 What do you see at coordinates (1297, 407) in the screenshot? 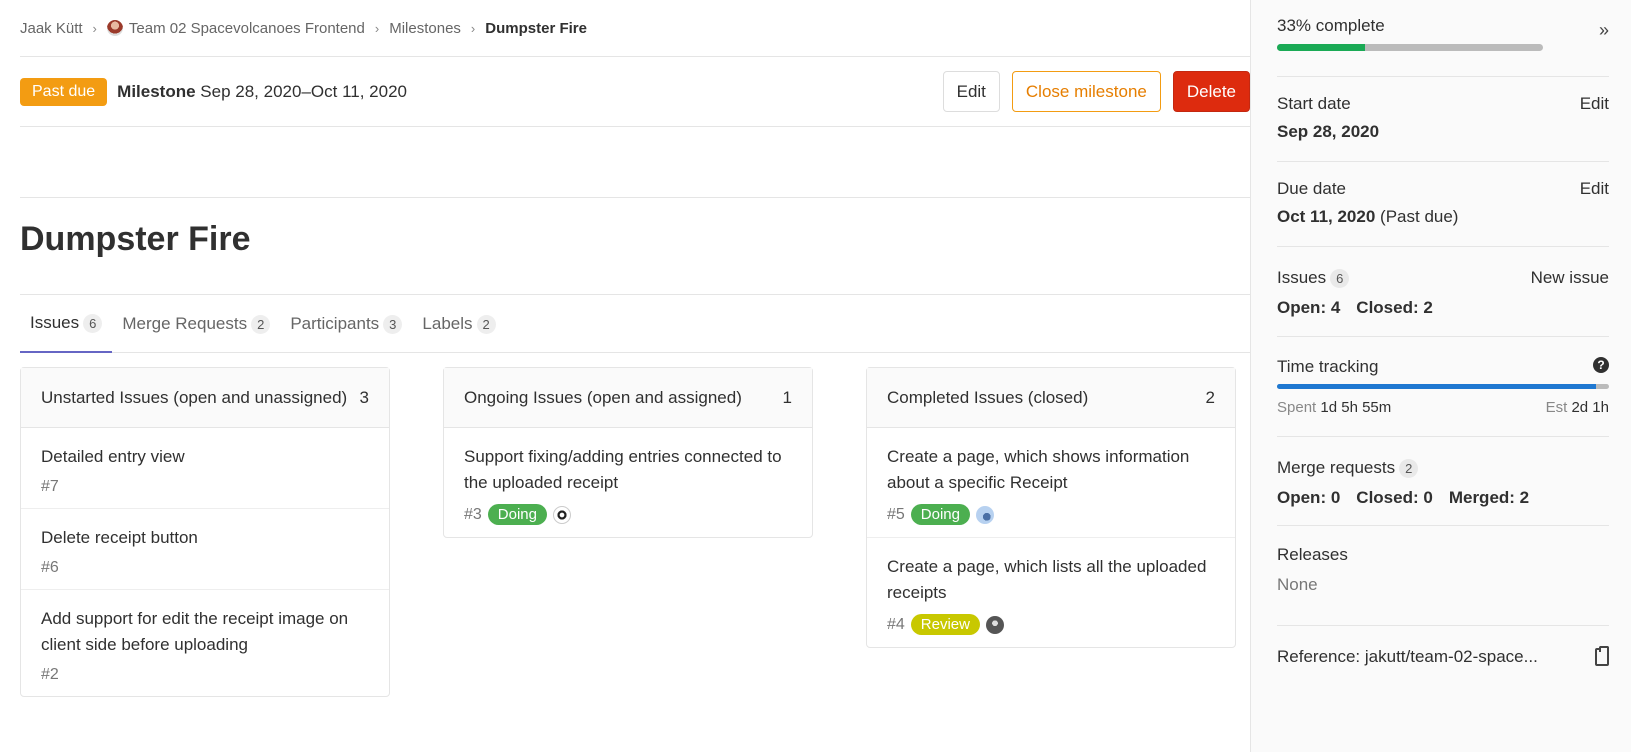
I see `spent-label: Spent` at bounding box center [1297, 407].